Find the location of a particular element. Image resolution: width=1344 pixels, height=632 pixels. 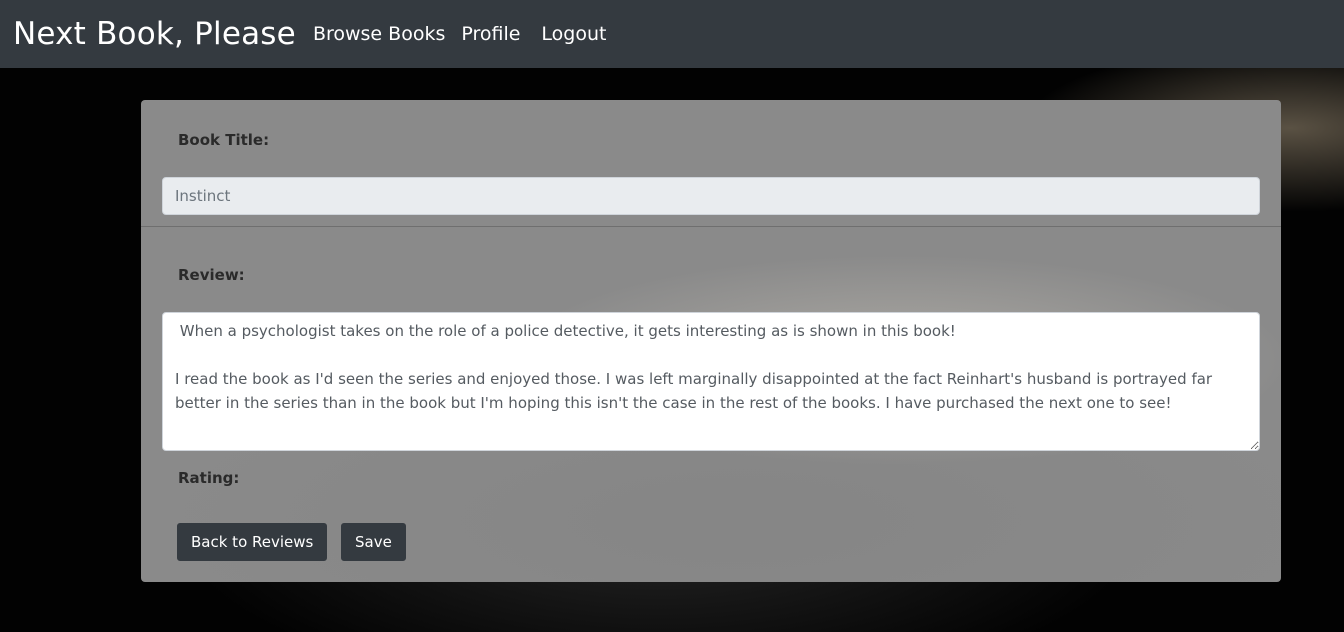

book-title-input is located at coordinates (711, 196).